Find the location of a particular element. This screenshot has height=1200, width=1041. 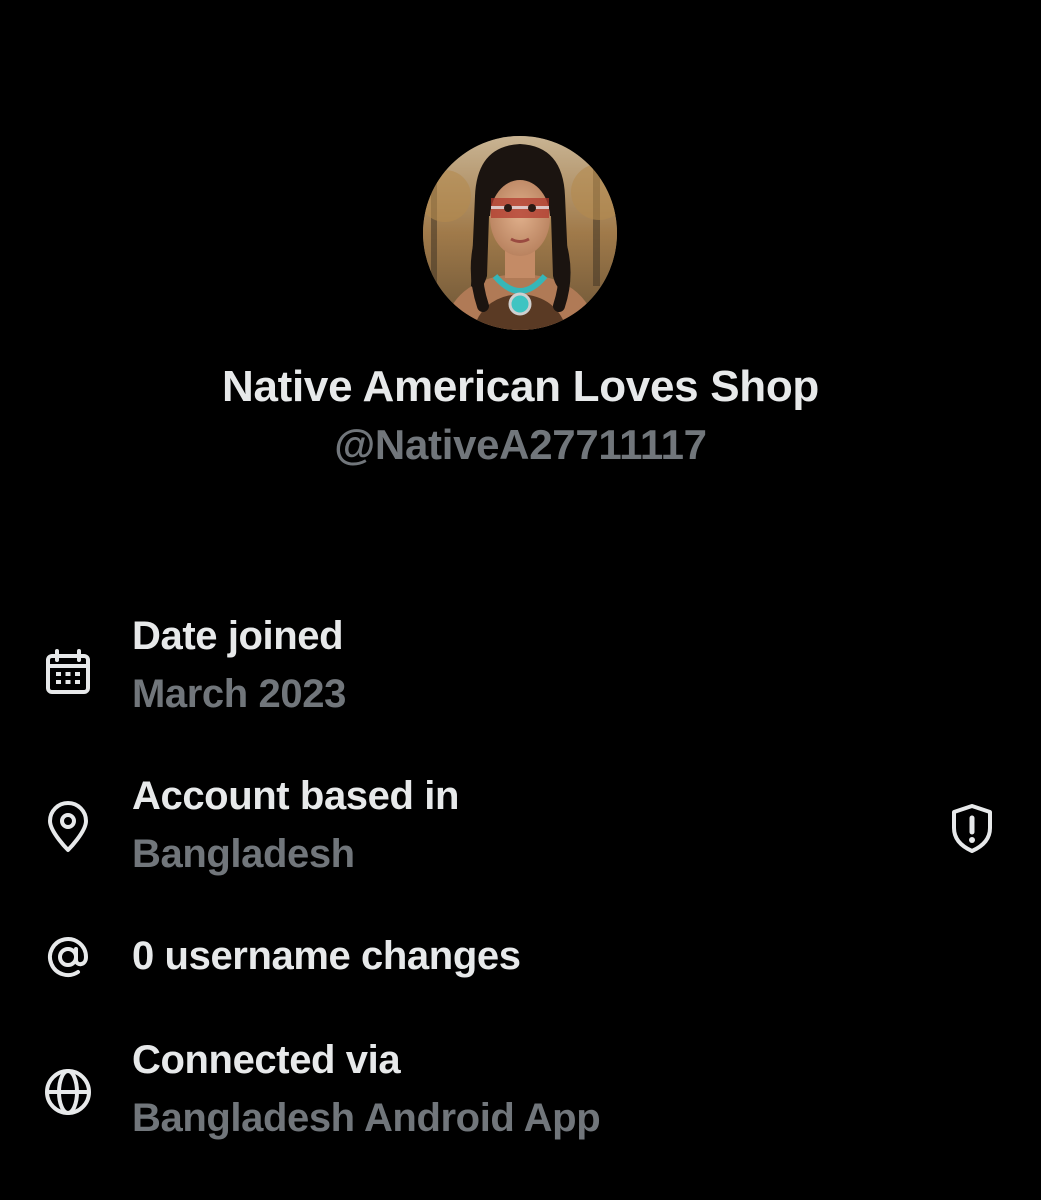

at-sign-icon is located at coordinates (68, 957).